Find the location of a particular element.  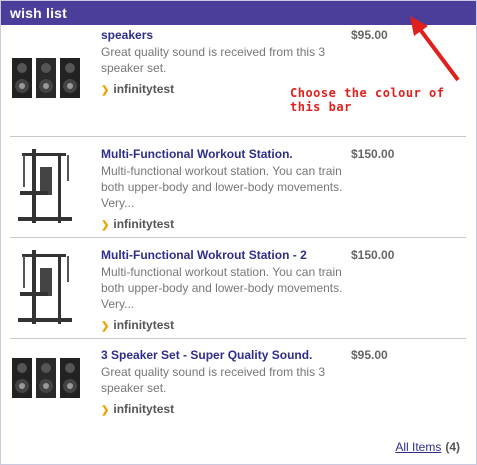

item-title-link: speakers is located at coordinates (226, 35).